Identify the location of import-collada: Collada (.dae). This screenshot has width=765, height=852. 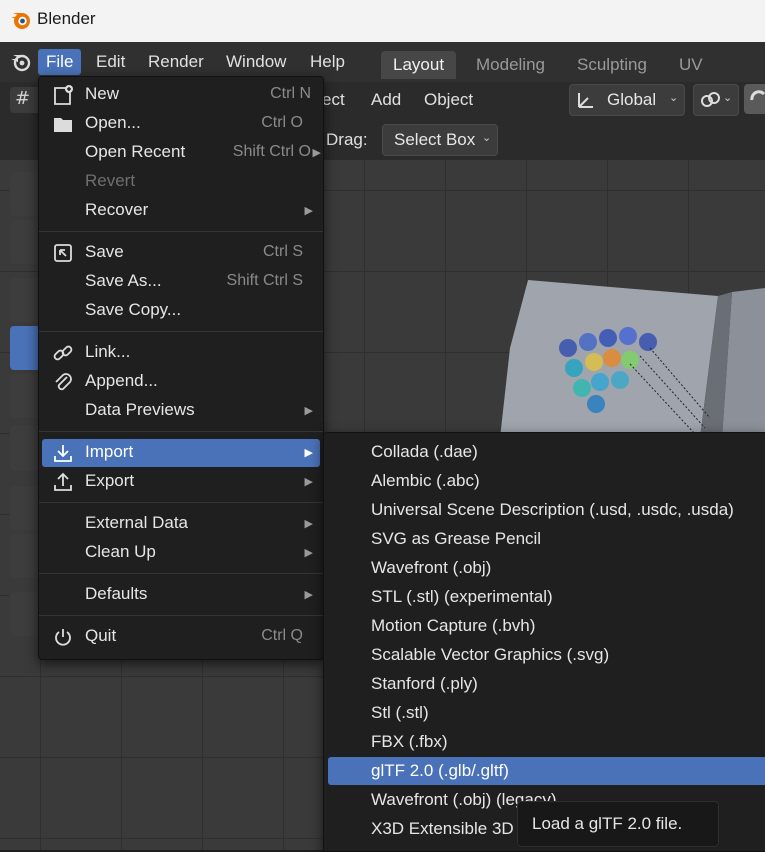
(544, 452).